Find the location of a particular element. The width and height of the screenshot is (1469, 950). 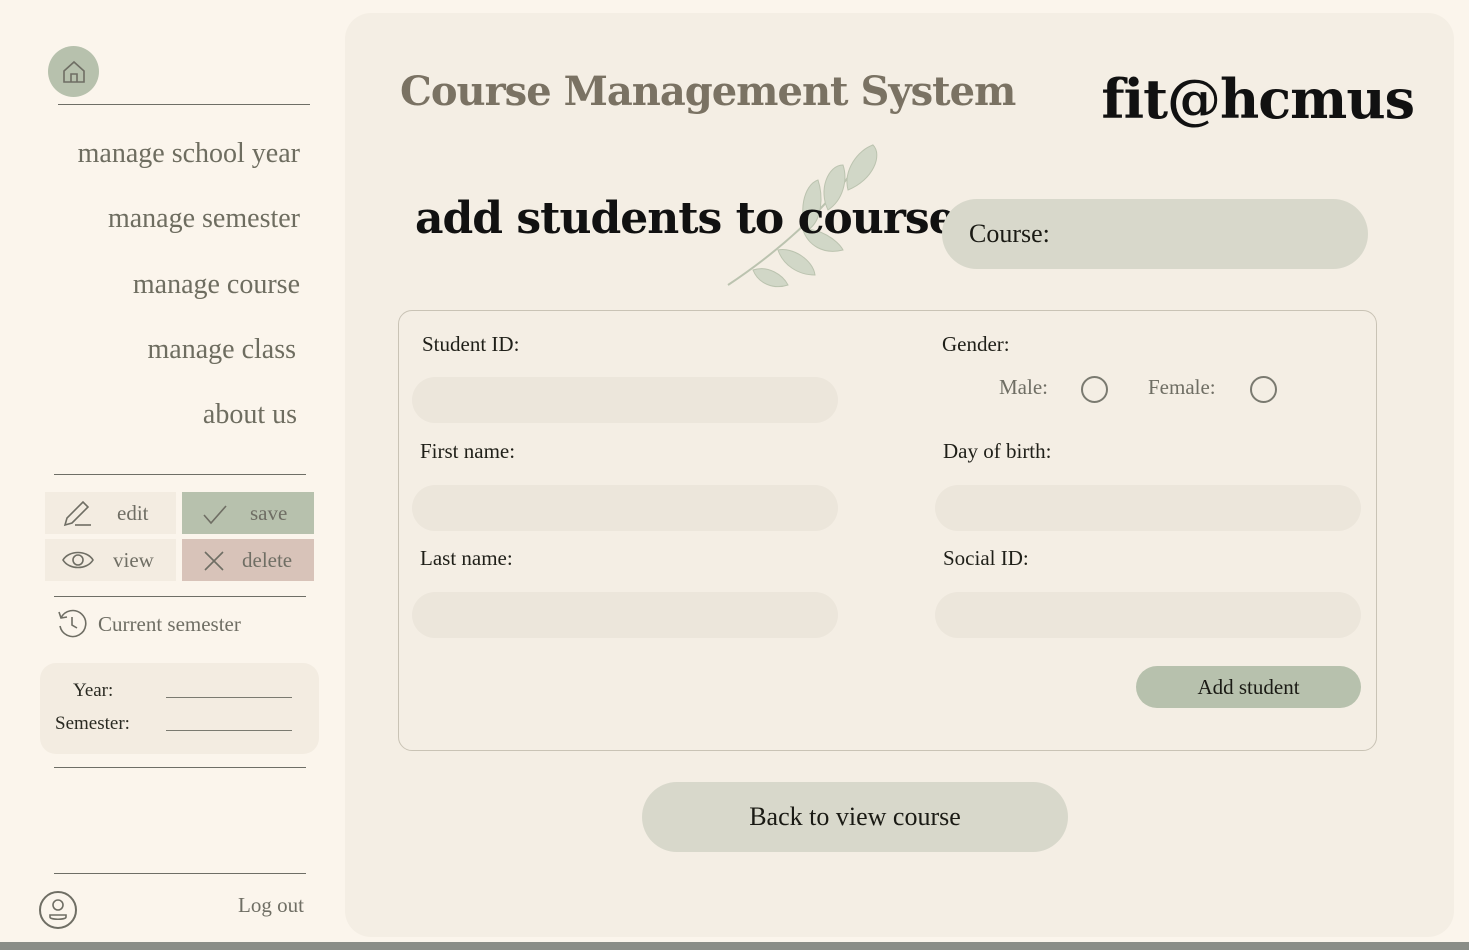

back-to-view-course-button: Back to view course is located at coordinates (855, 817).